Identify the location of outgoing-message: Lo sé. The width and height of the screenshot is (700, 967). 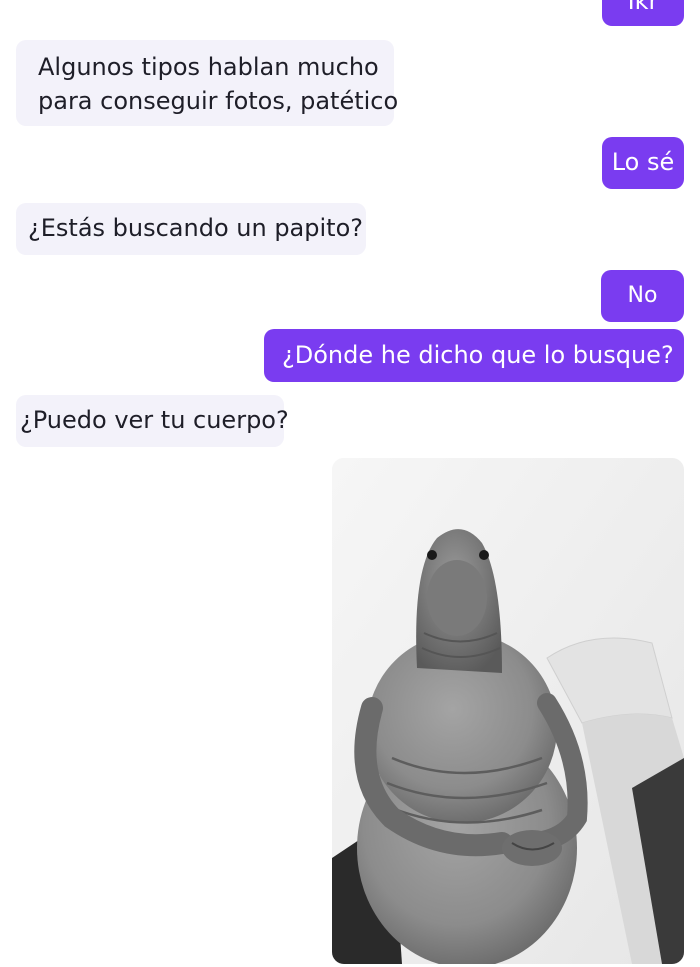
(643, 163).